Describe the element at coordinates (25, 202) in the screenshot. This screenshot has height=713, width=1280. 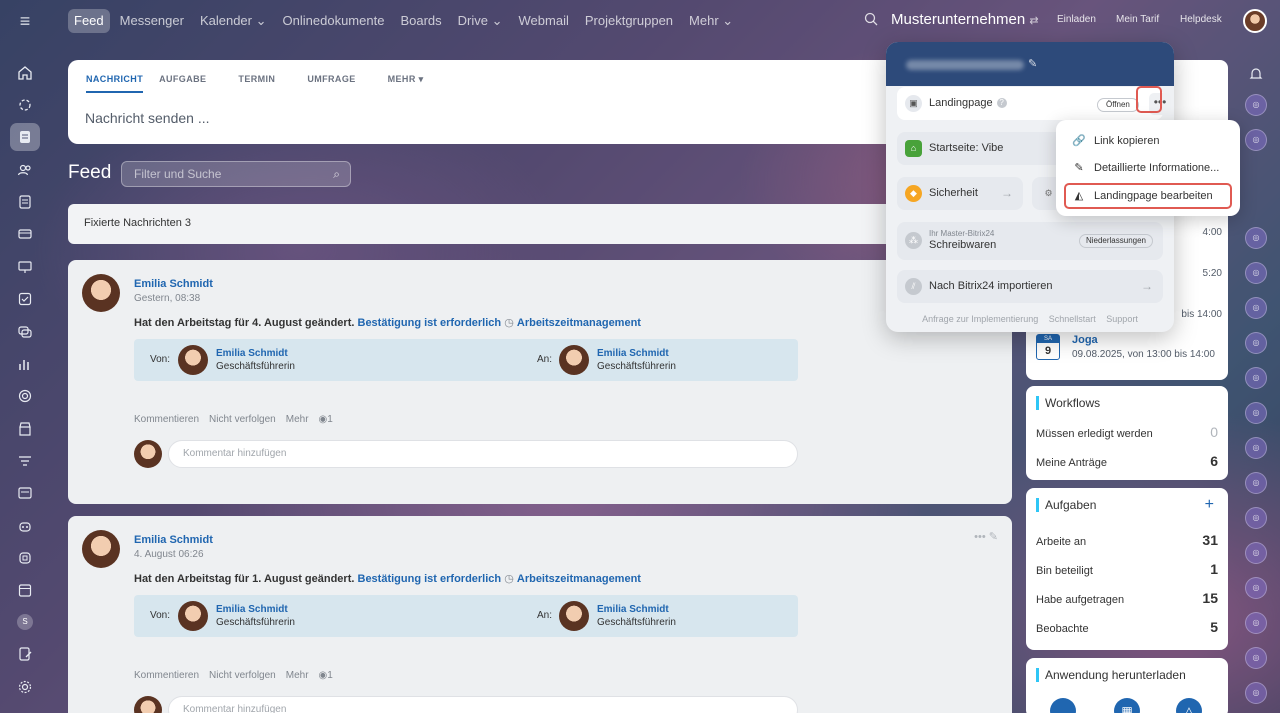
I see `document-icon` at that location.